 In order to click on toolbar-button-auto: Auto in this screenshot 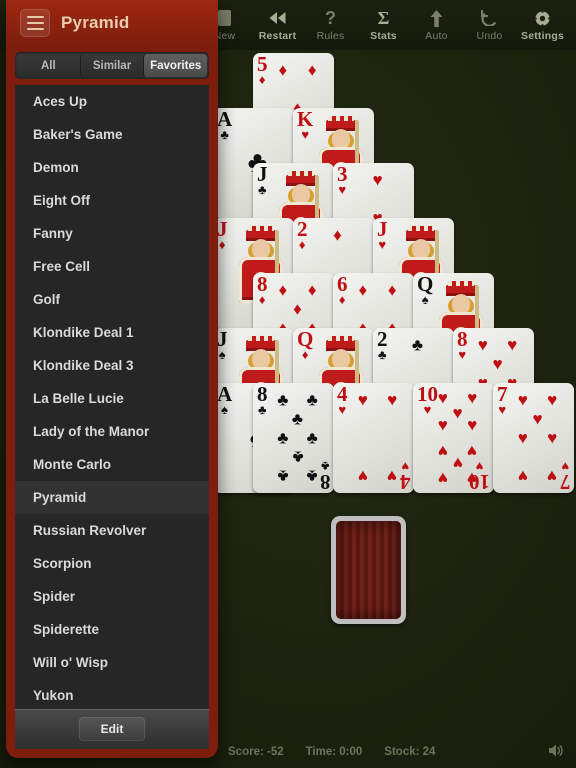, I will do `click(436, 25)`.